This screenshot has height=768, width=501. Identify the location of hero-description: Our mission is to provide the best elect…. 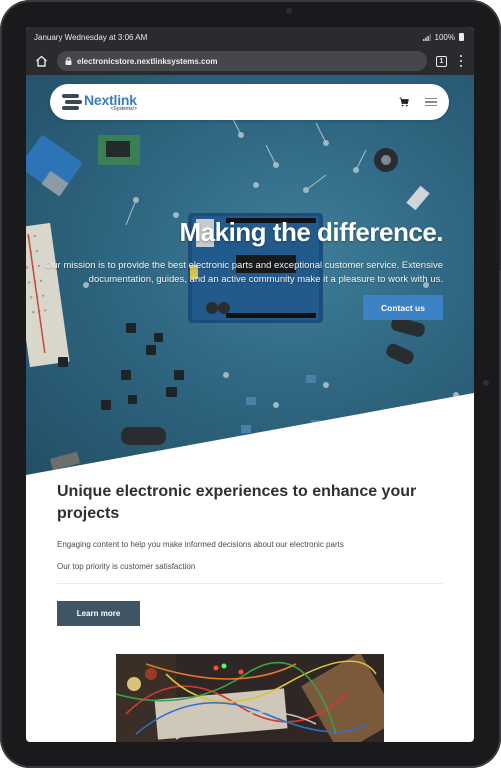
(243, 272).